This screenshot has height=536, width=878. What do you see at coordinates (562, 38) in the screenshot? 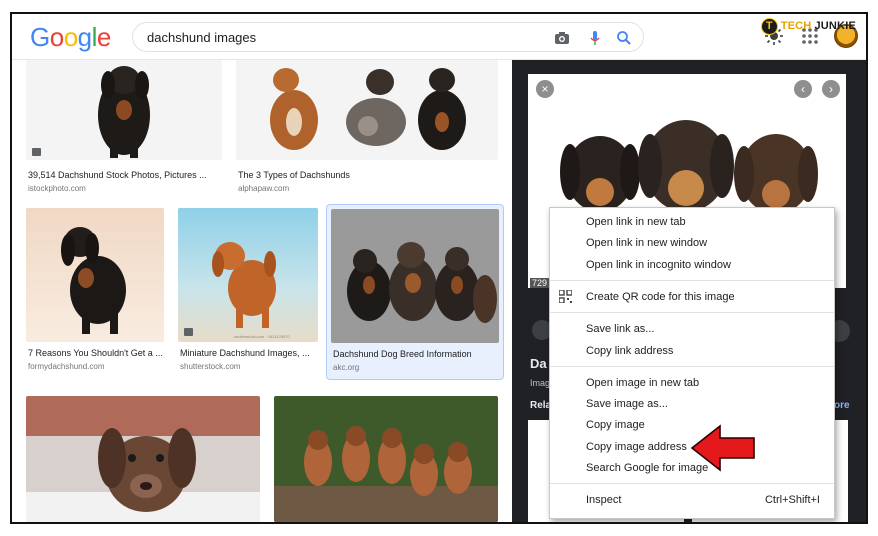
I see `camera-icon` at bounding box center [562, 38].